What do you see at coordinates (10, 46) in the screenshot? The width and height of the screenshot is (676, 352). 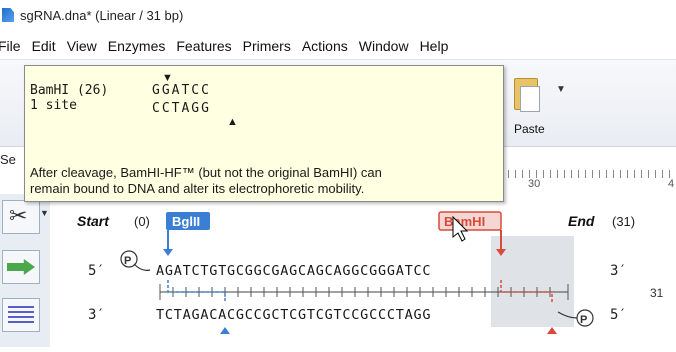 I see `menu-file: File` at bounding box center [10, 46].